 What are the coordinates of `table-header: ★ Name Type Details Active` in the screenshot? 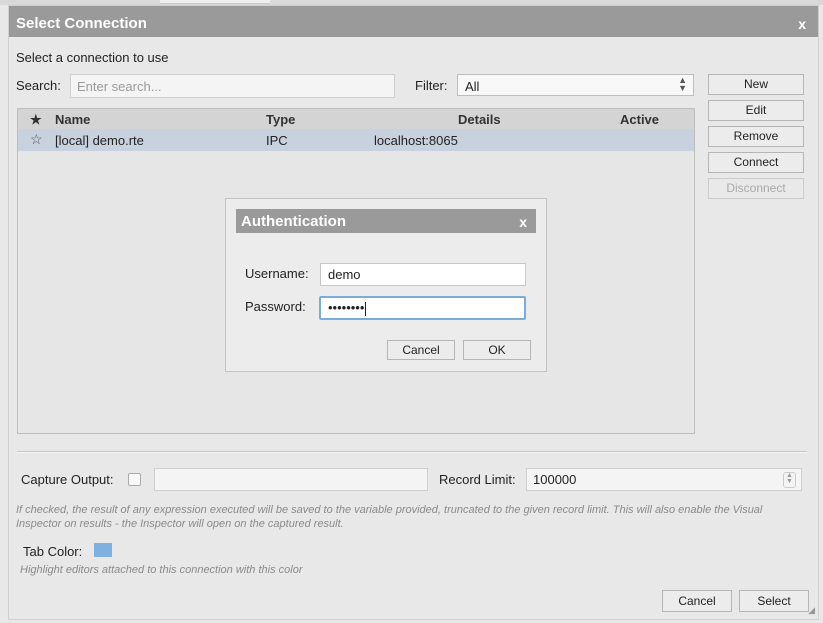 It's located at (356, 119).